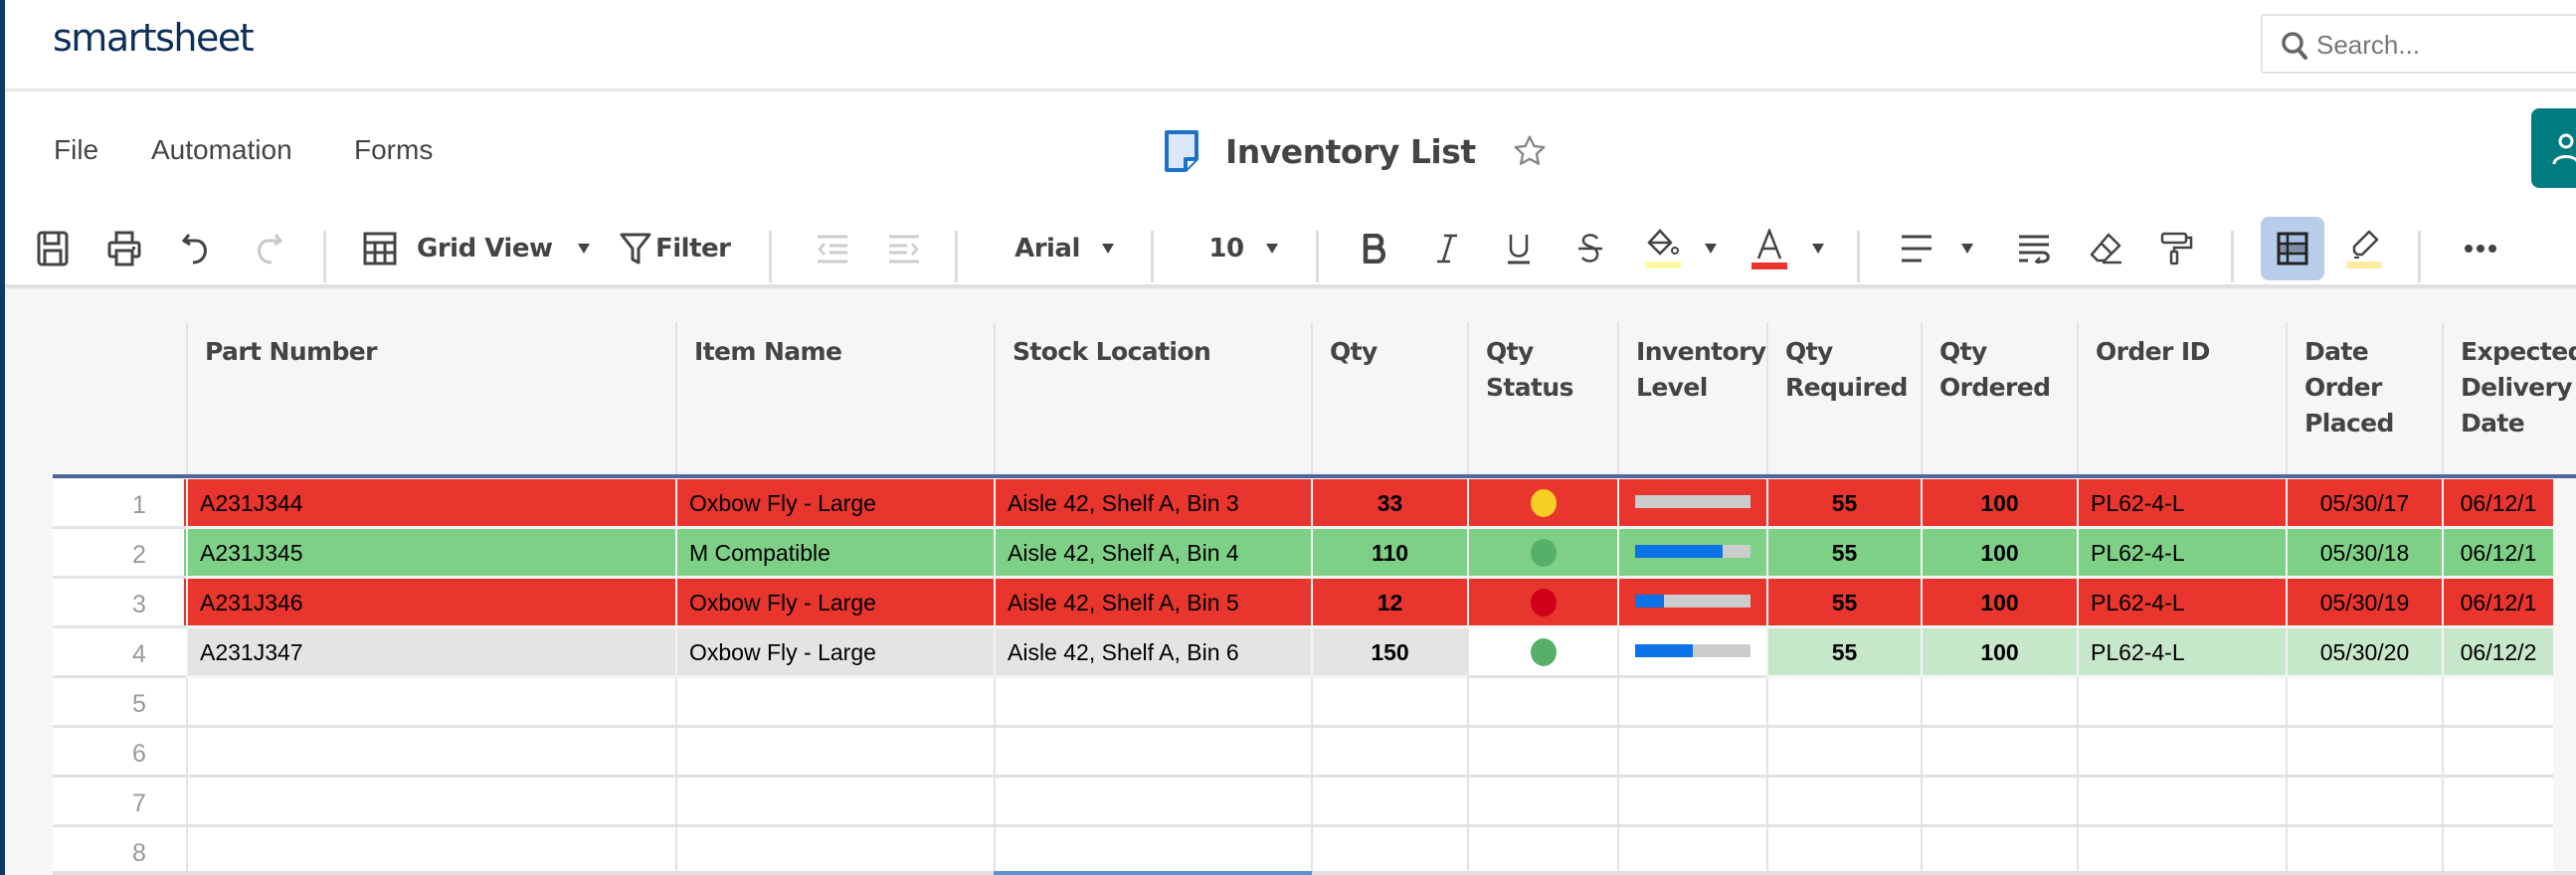 This screenshot has height=875, width=2576. What do you see at coordinates (1389, 504) in the screenshot?
I see `cell-qty: 33` at bounding box center [1389, 504].